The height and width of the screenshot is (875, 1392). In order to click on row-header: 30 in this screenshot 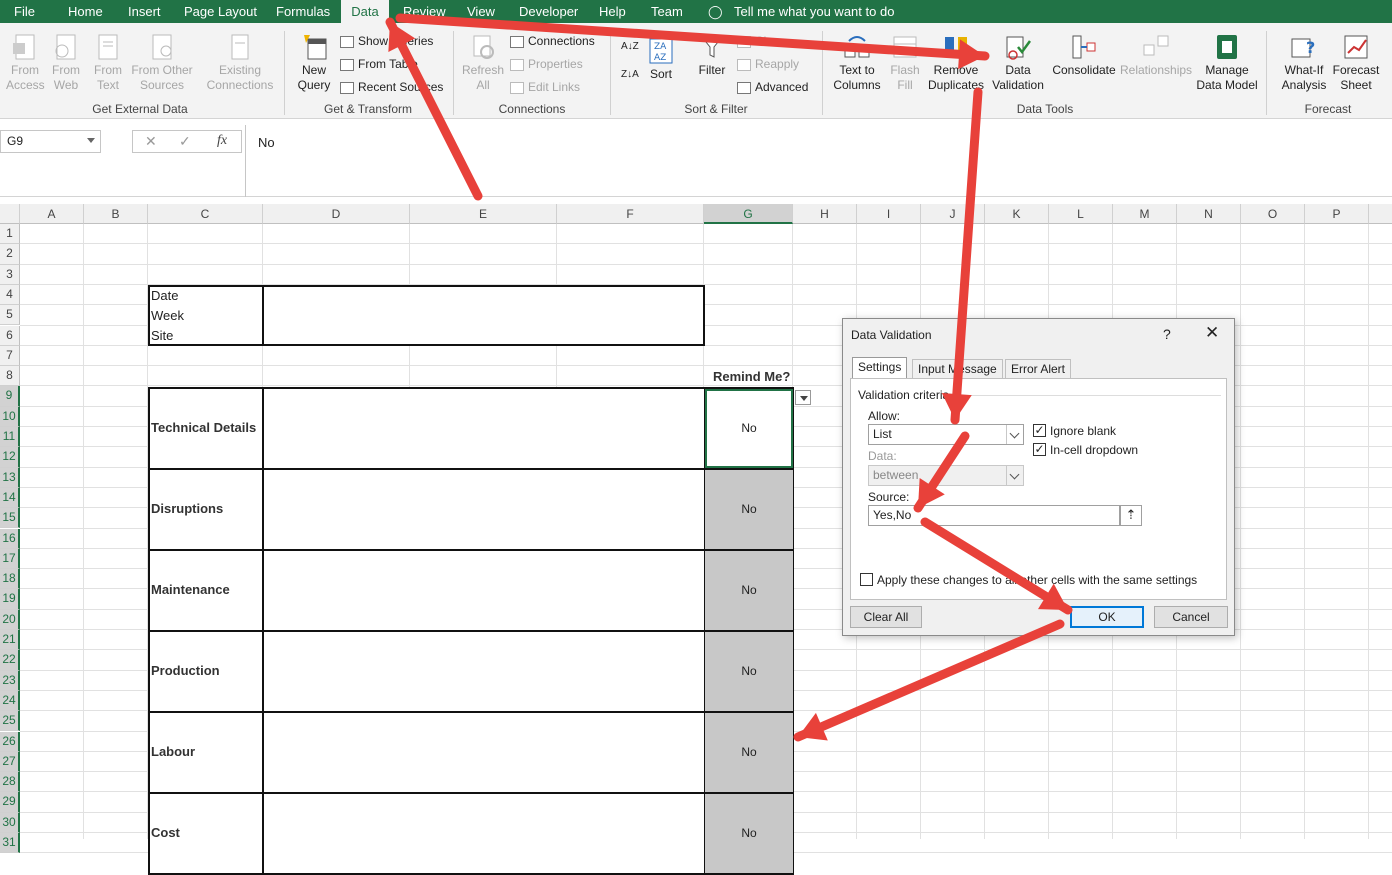, I will do `click(10, 822)`.